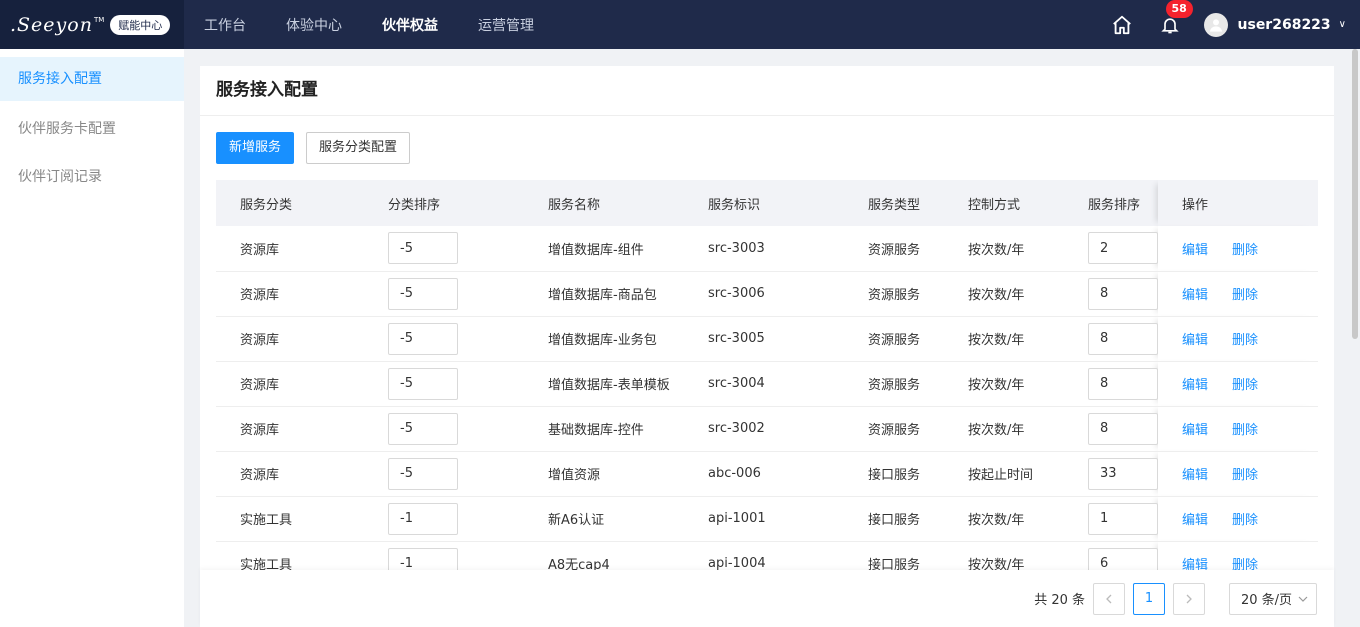 The width and height of the screenshot is (1360, 627). I want to click on chevron-down-icon, so click(1303, 599).